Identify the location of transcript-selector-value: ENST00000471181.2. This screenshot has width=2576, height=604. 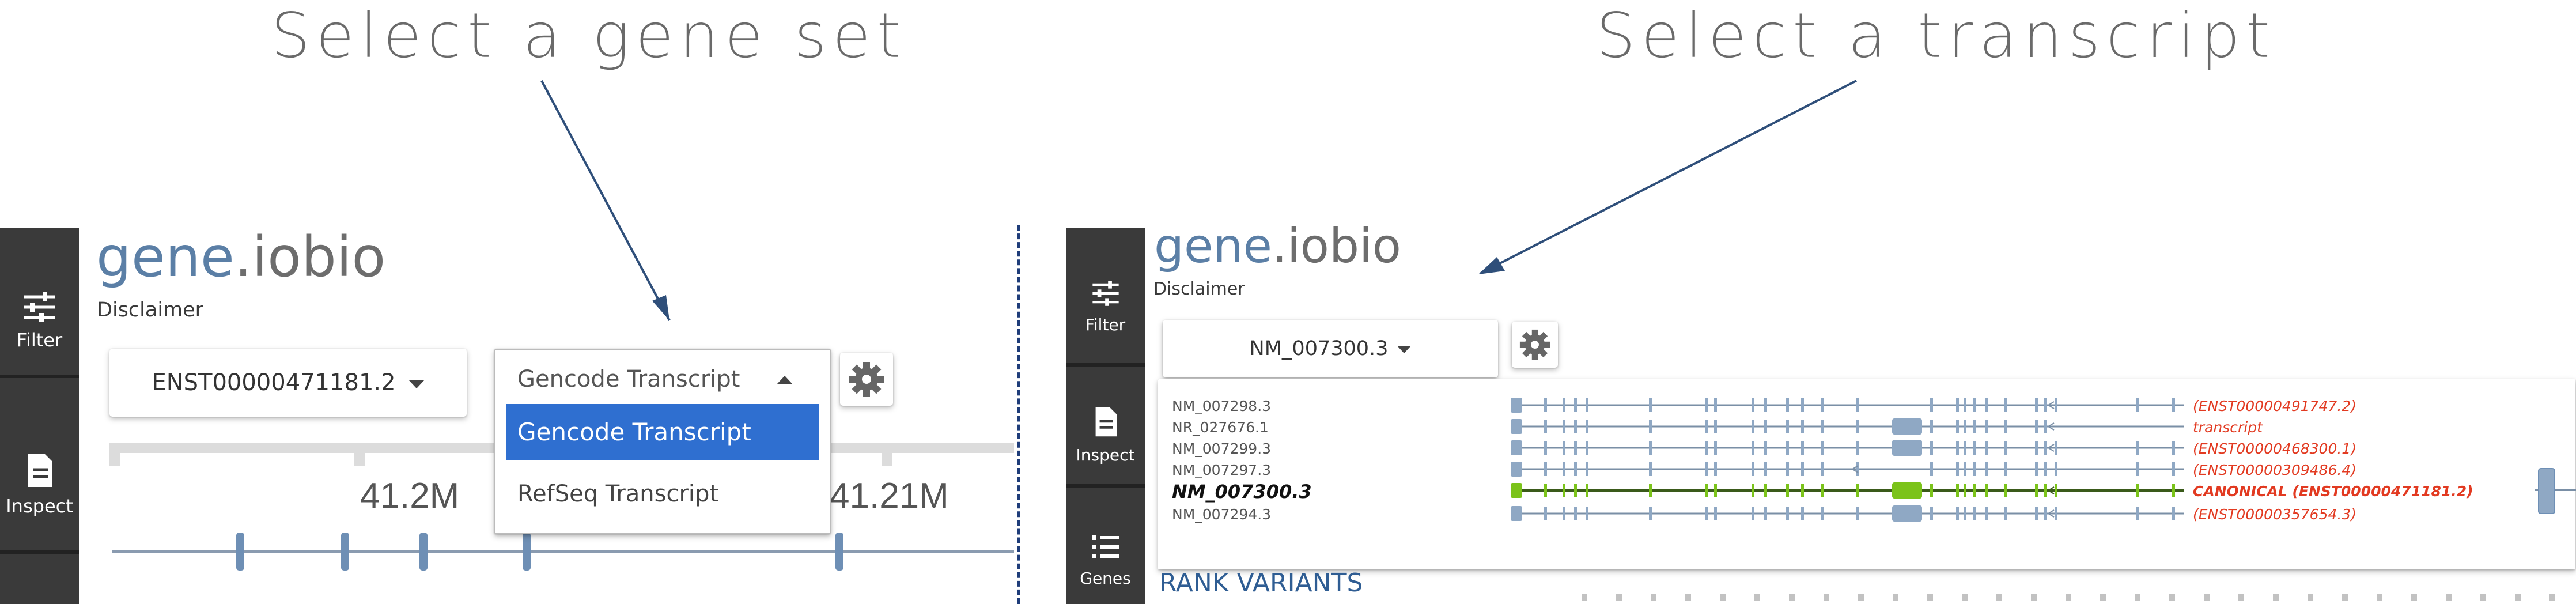
(274, 383).